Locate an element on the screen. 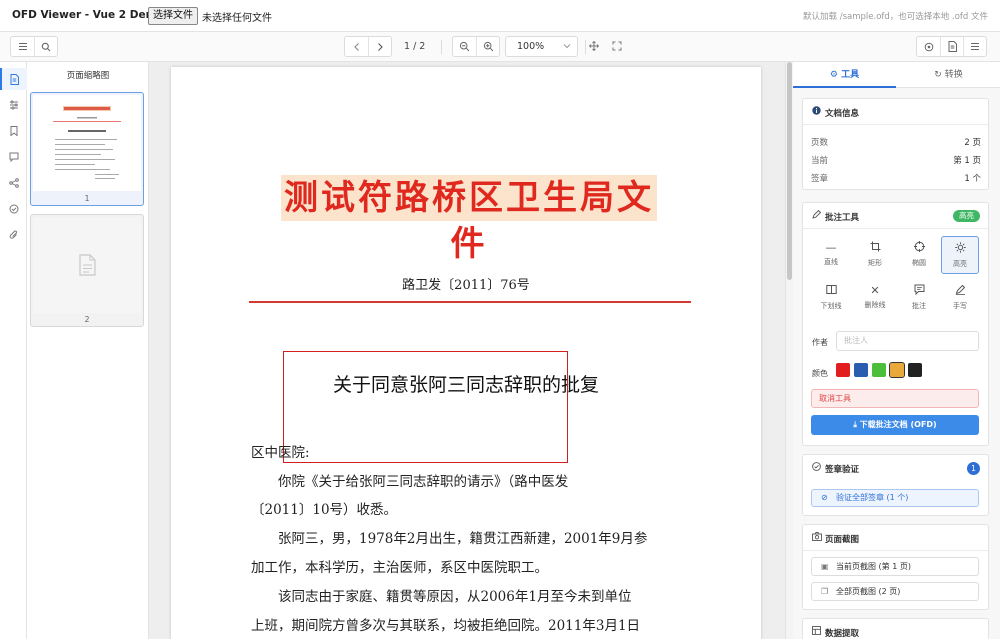  cancel-tool-button: 取消工具 is located at coordinates (895, 398).